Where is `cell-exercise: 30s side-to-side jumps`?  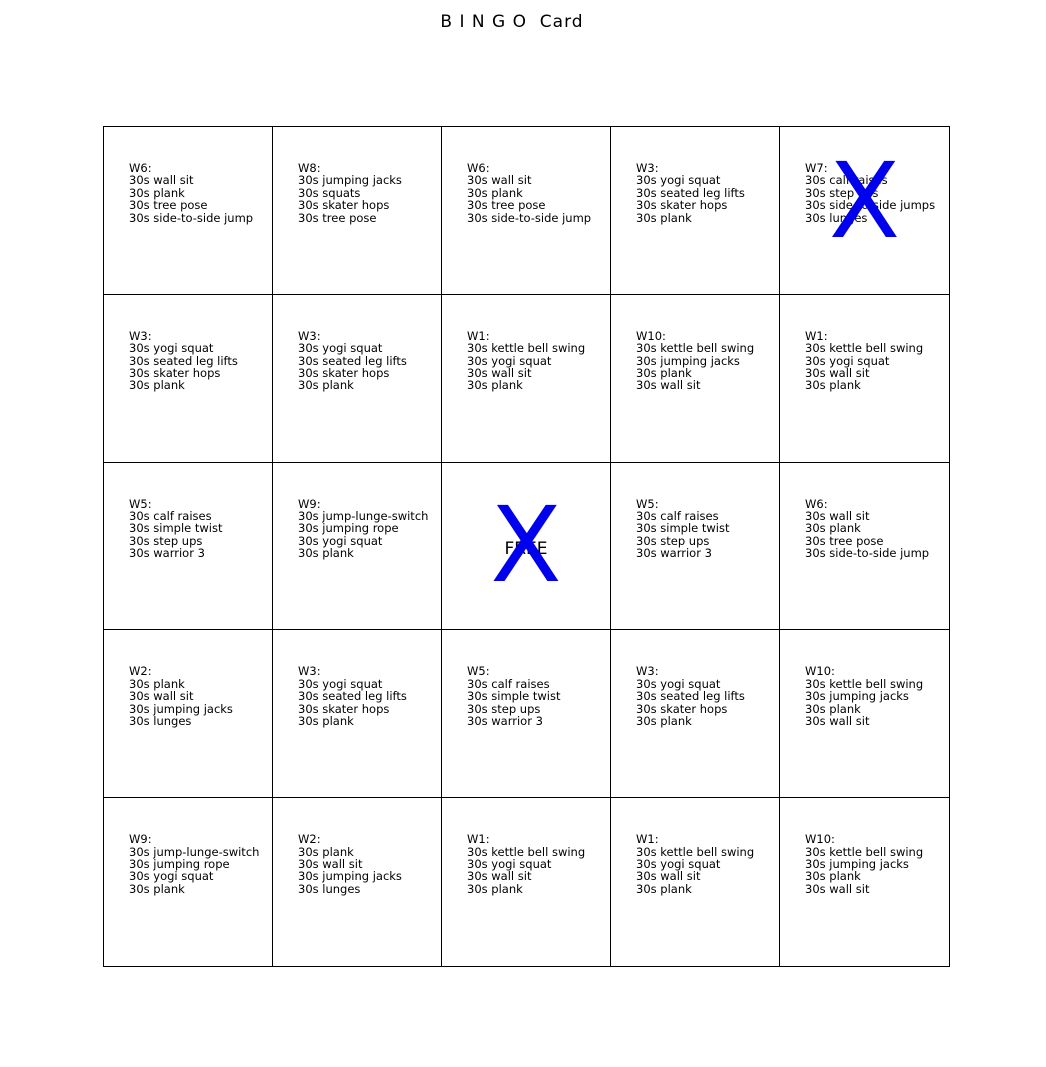 cell-exercise: 30s side-to-side jumps is located at coordinates (870, 205).